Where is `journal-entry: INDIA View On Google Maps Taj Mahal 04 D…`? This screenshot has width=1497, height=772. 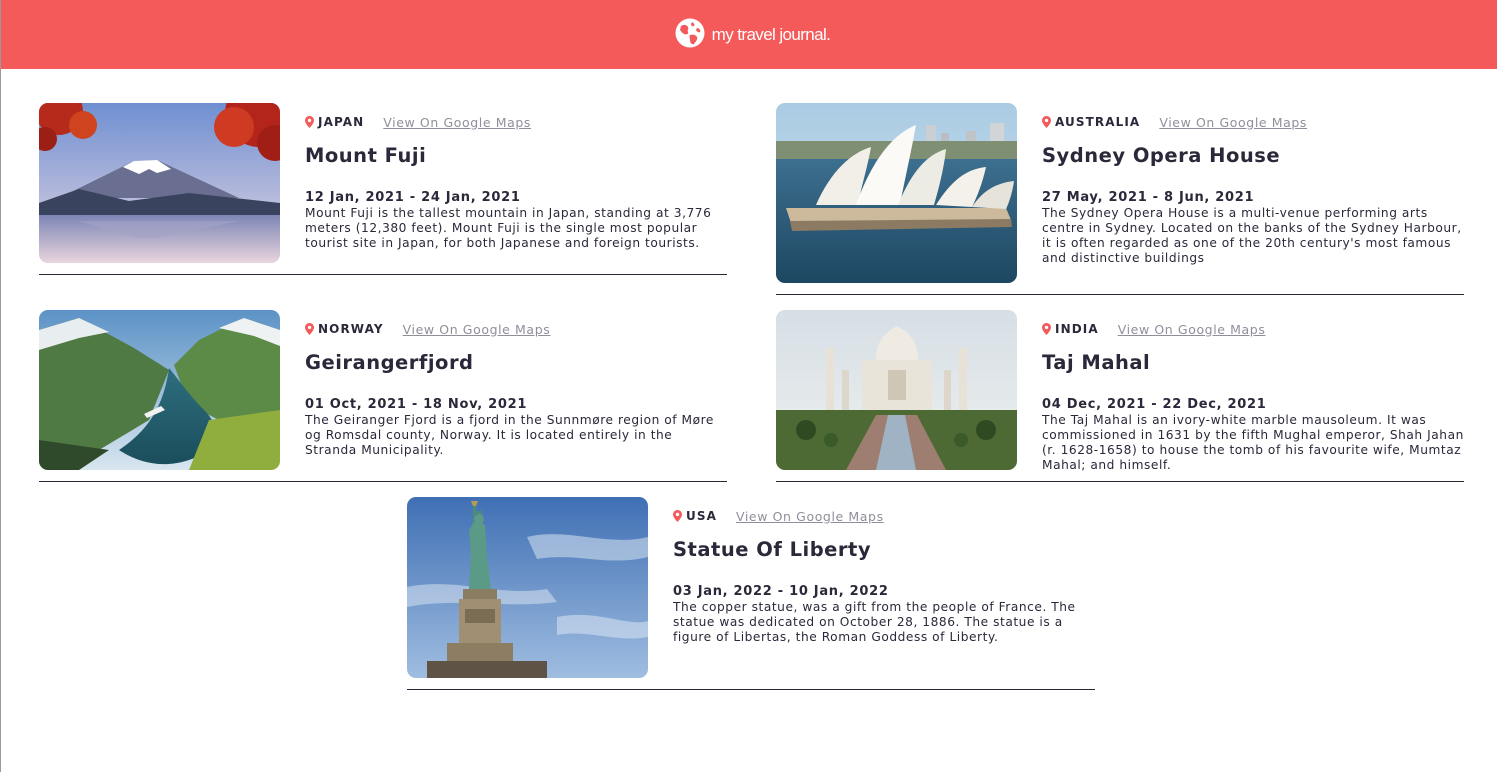 journal-entry: INDIA View On Google Maps Taj Mahal 04 D… is located at coordinates (1120, 396).